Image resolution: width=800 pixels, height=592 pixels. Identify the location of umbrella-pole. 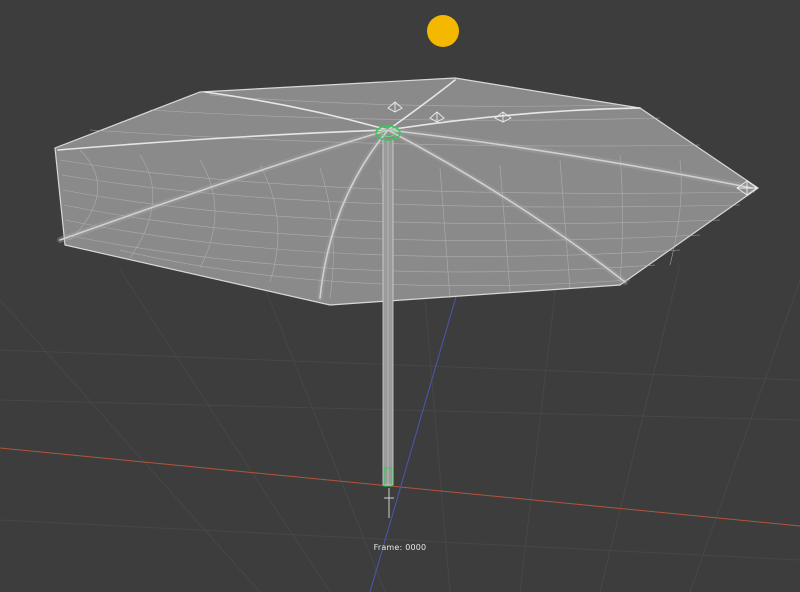
(388, 313).